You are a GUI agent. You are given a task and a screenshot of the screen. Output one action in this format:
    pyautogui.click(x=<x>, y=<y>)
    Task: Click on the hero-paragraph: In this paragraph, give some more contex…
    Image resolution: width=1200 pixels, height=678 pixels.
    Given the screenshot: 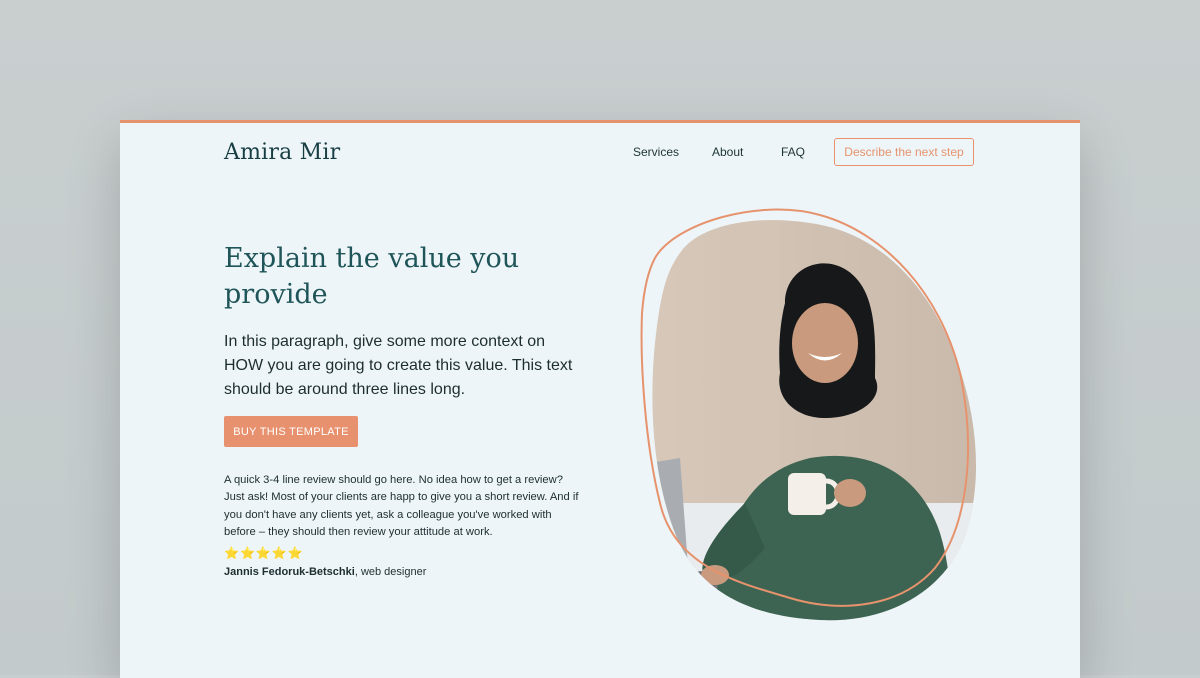 What is the action you would take?
    pyautogui.click(x=398, y=365)
    